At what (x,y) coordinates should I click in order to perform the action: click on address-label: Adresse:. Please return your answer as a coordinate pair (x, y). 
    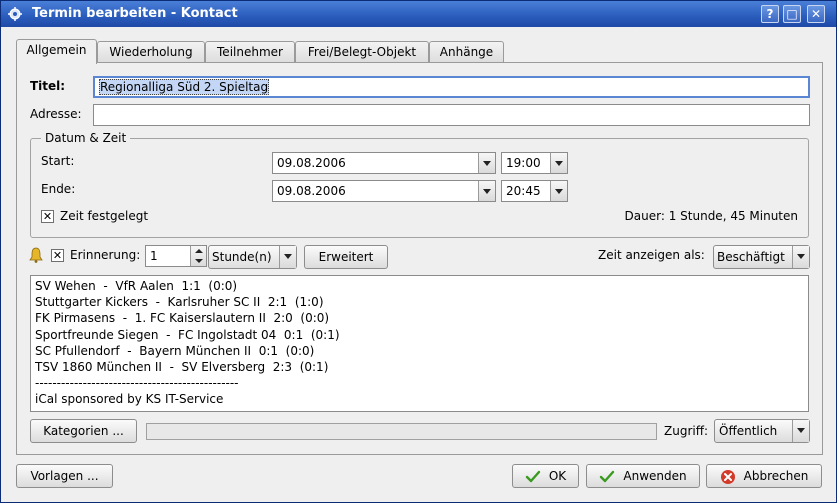
    Looking at the image, I should click on (56, 114).